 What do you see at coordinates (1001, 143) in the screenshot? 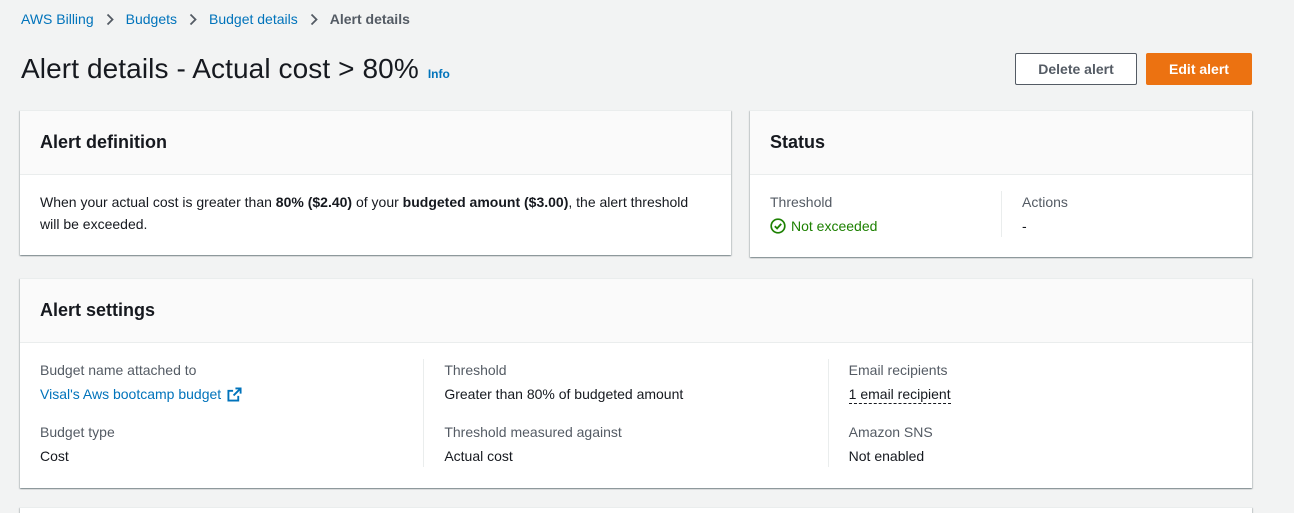
I see `card-header: Status` at bounding box center [1001, 143].